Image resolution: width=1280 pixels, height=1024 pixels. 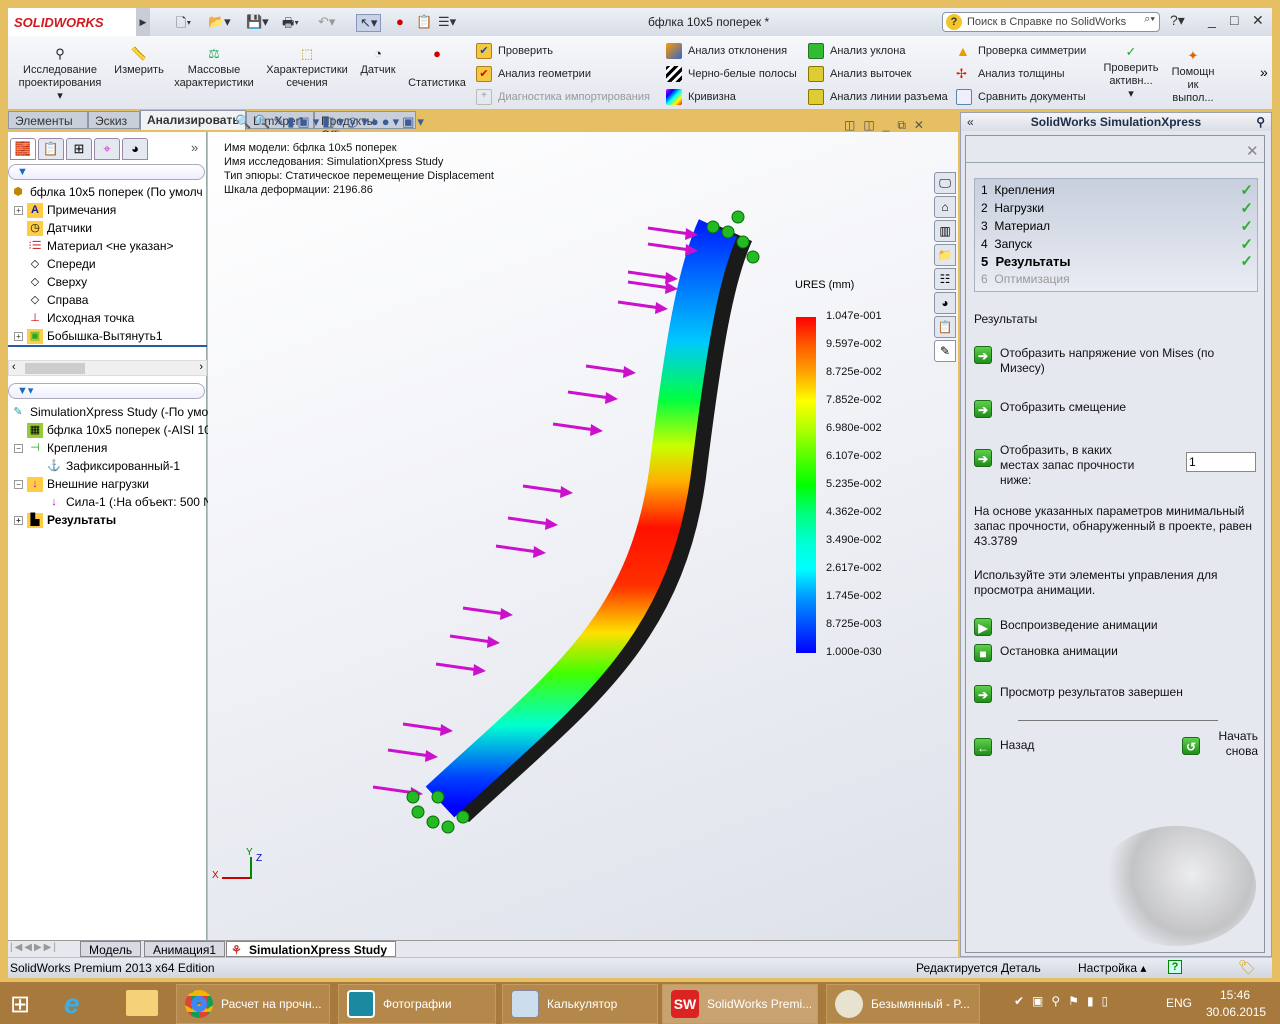 I want to click on back-button: ← Назад, so click(x=1004, y=747).